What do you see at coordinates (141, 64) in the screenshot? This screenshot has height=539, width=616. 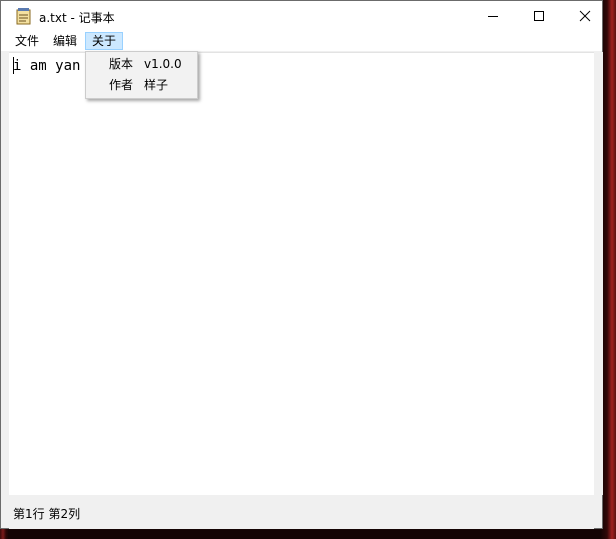 I see `menu-item-version: 版本 v1.0.0` at bounding box center [141, 64].